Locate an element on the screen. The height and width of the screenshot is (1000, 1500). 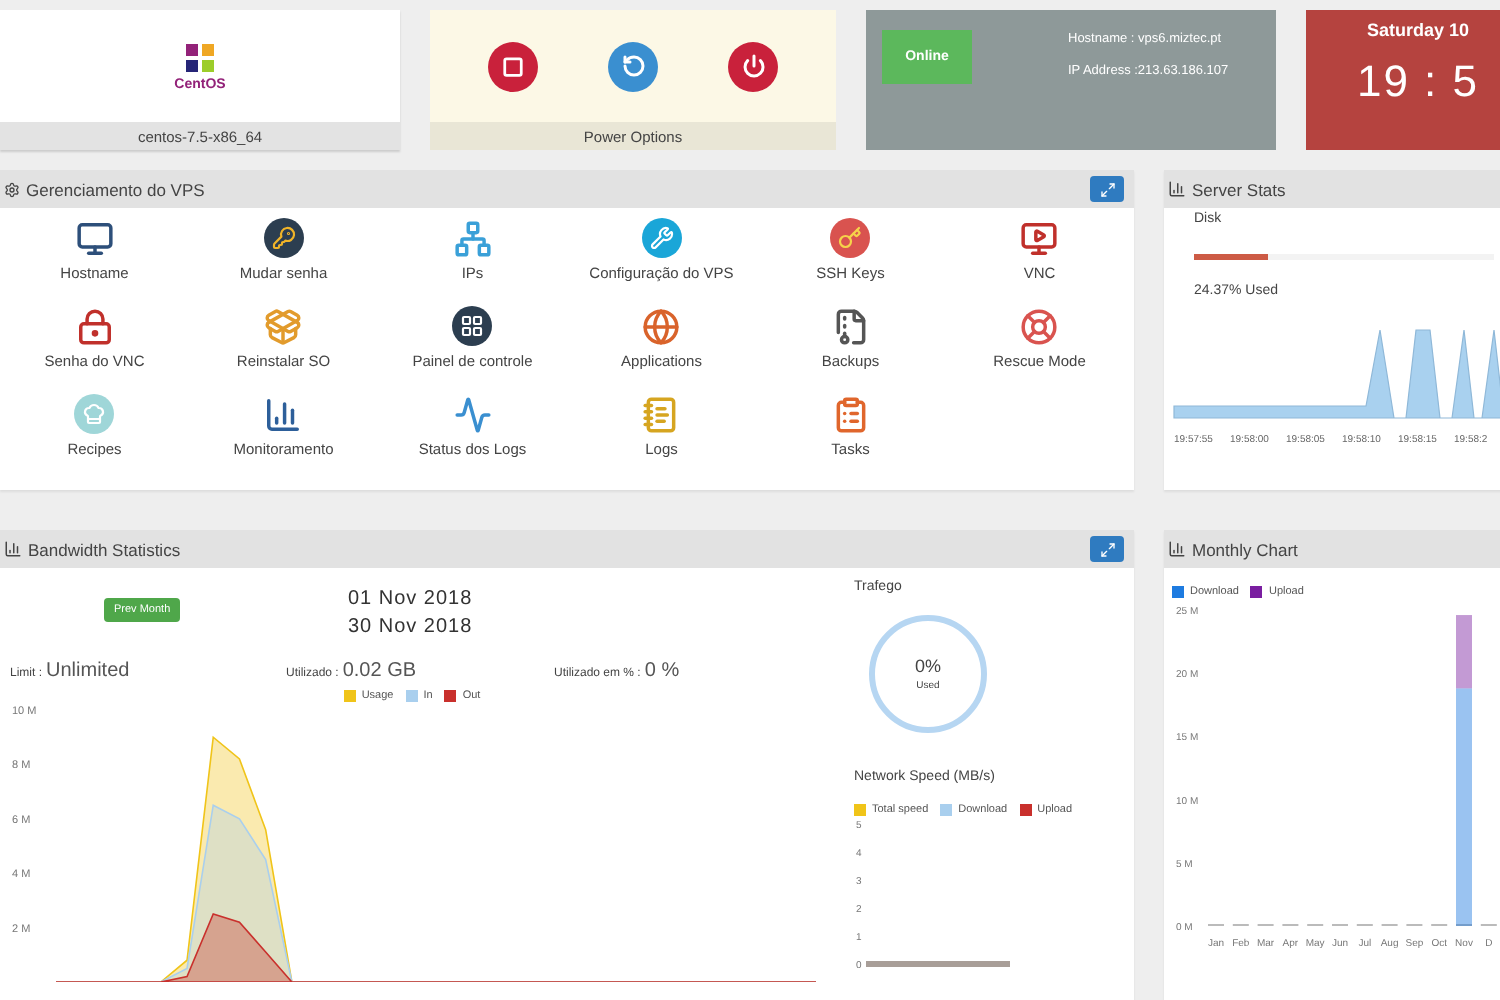
gauge-value: 0% is located at coordinates (927, 666).